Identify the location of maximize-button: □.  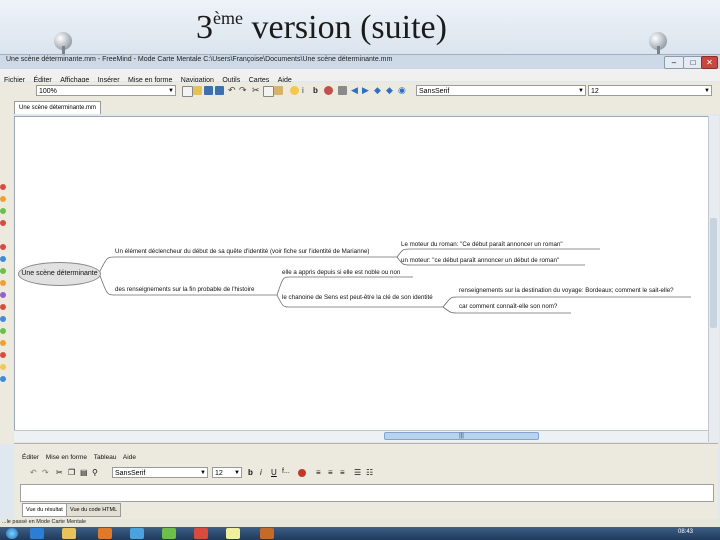
(693, 62).